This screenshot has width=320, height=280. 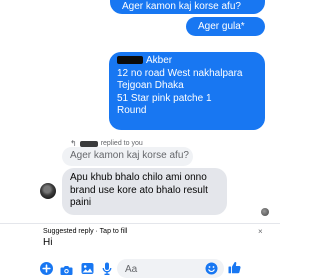 I want to click on close-icon: ×, so click(x=260, y=231).